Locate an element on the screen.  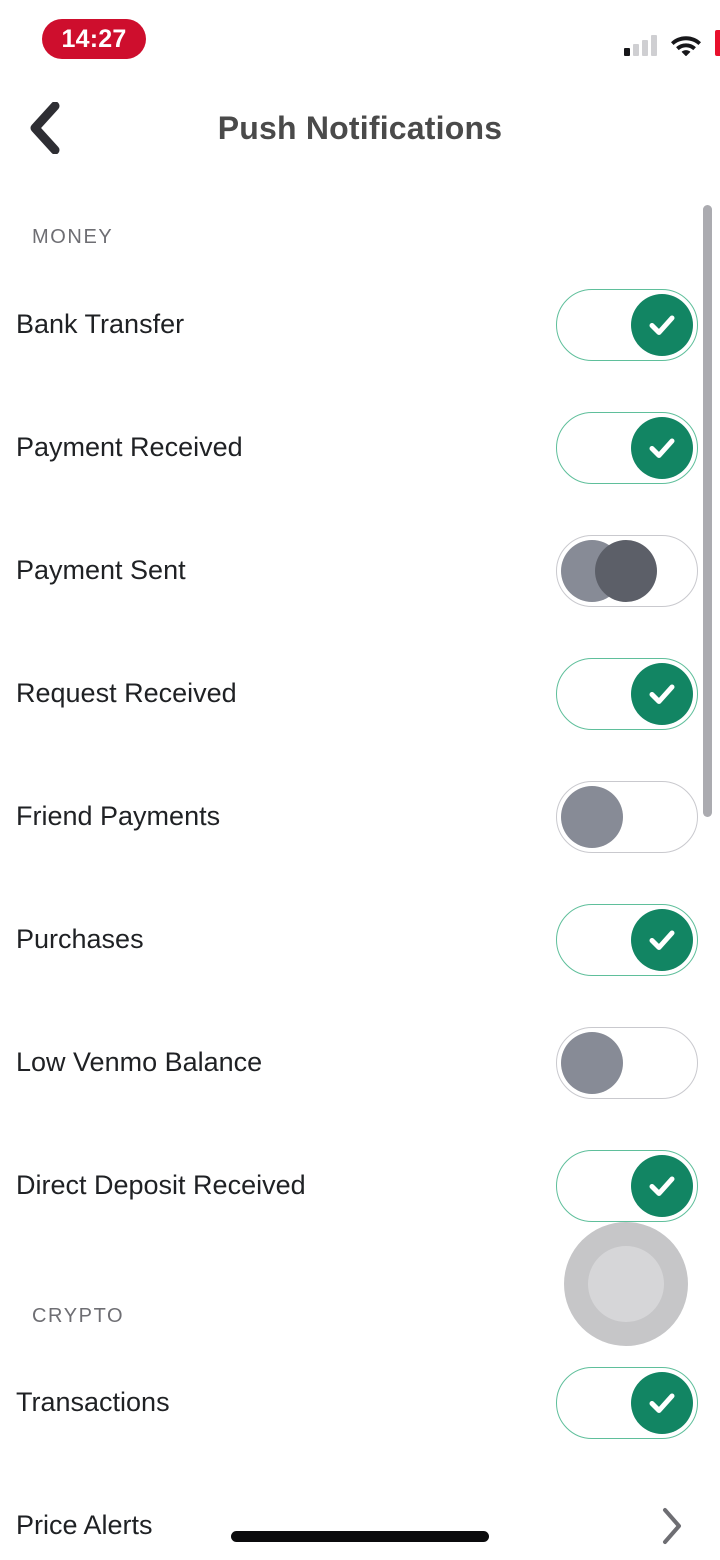
row-label: Direct Deposit Received is located at coordinates (161, 1185).